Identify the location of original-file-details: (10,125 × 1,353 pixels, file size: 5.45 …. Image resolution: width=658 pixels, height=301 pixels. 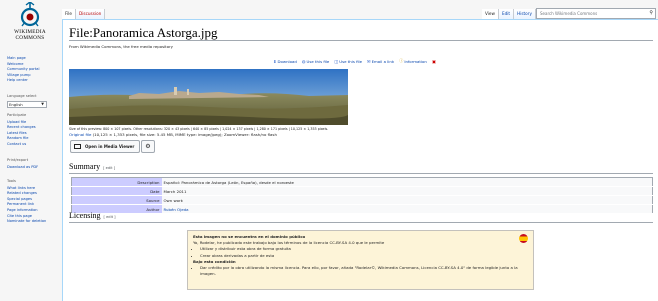
(184, 134).